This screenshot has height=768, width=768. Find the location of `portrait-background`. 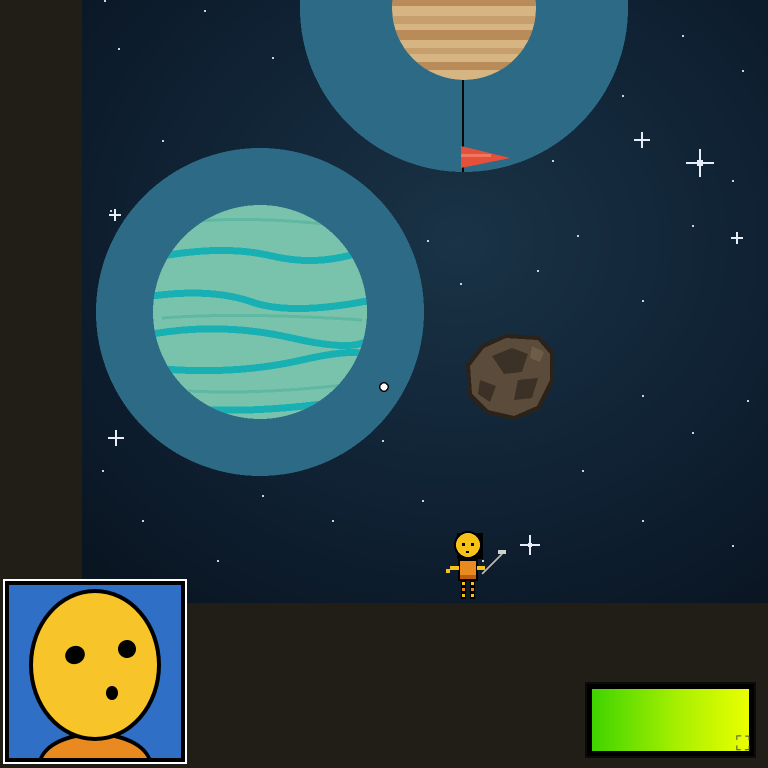

portrait-background is located at coordinates (95, 671).